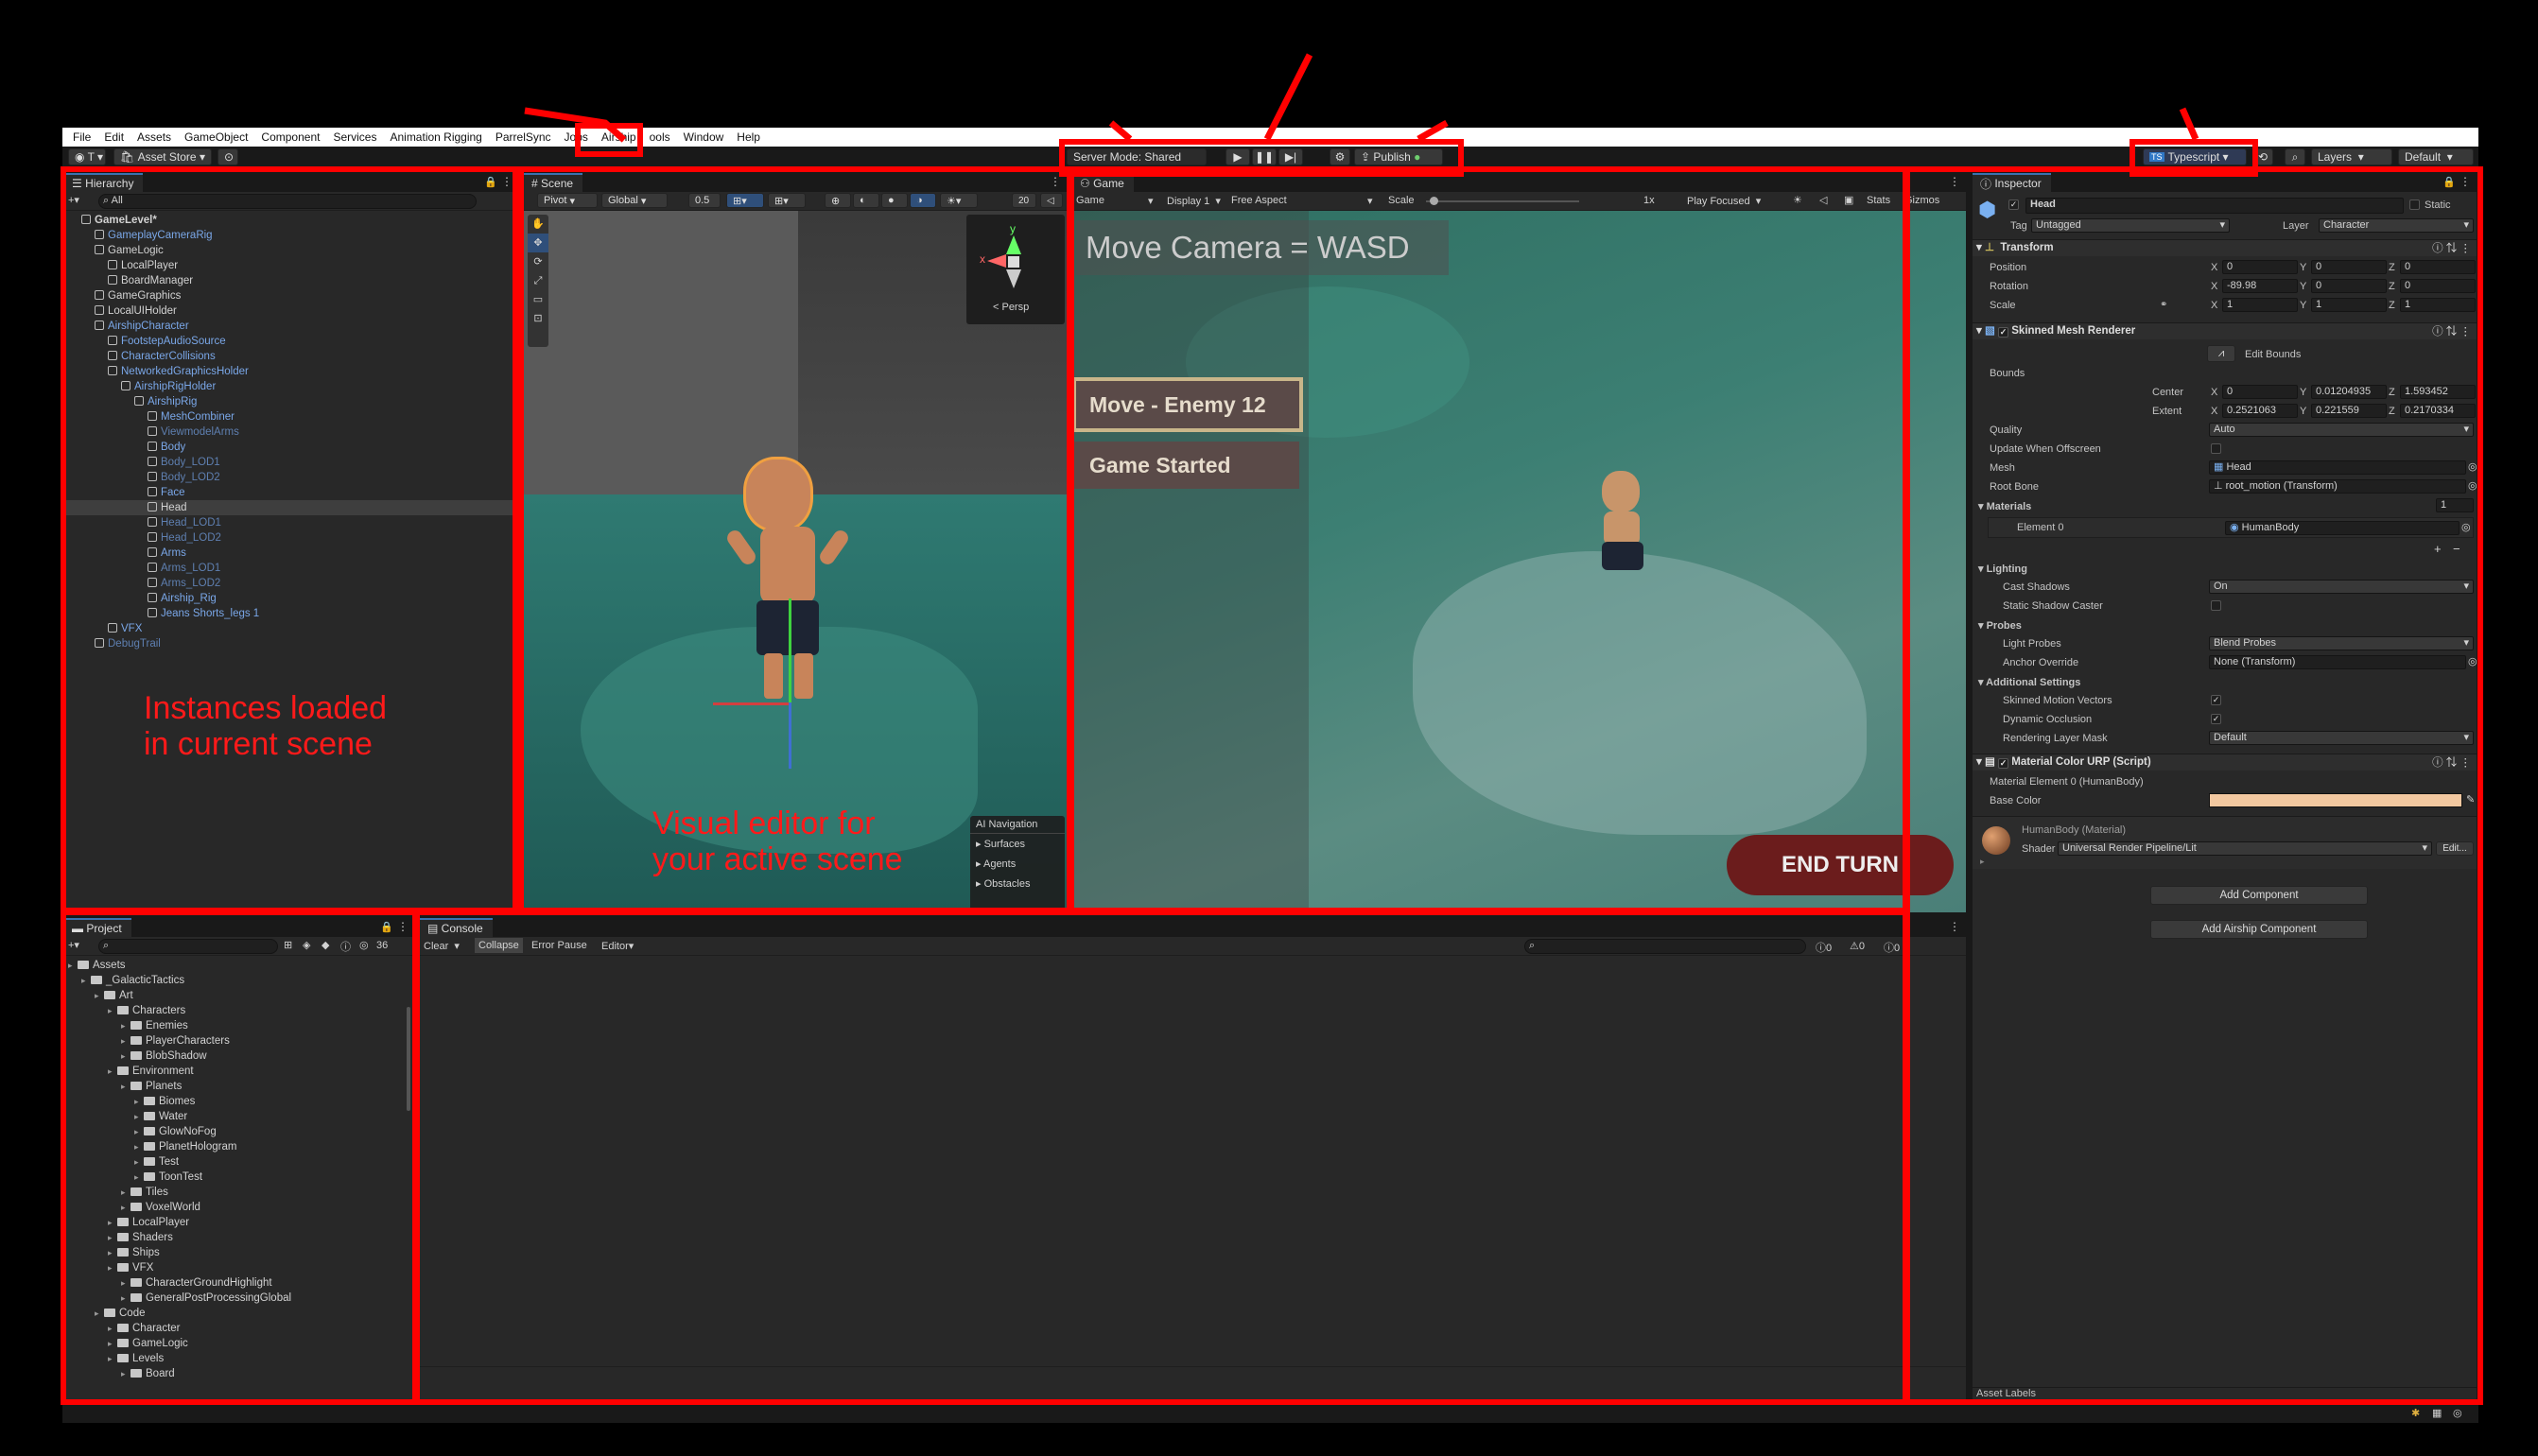  Describe the element at coordinates (266, 726) in the screenshot. I see `hierarchy-annotation: Instances loaded in current scene` at that location.